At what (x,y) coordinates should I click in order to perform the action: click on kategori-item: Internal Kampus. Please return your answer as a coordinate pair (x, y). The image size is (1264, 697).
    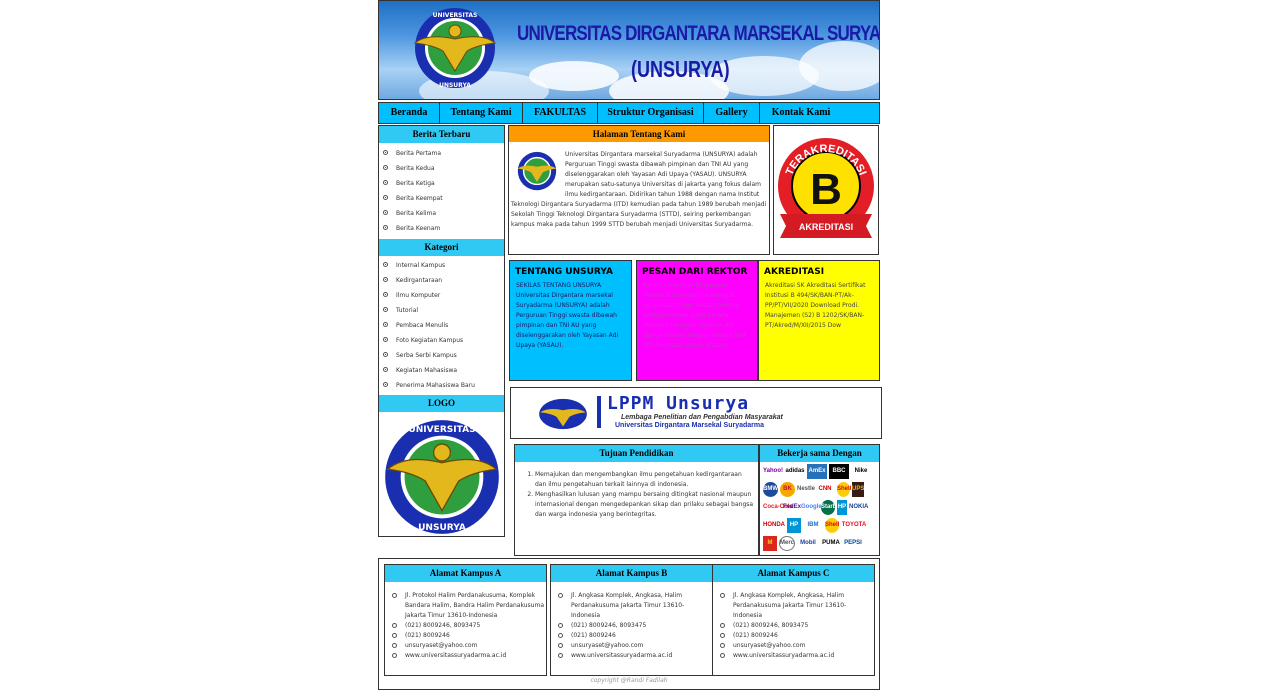
    Looking at the image, I should click on (441, 265).